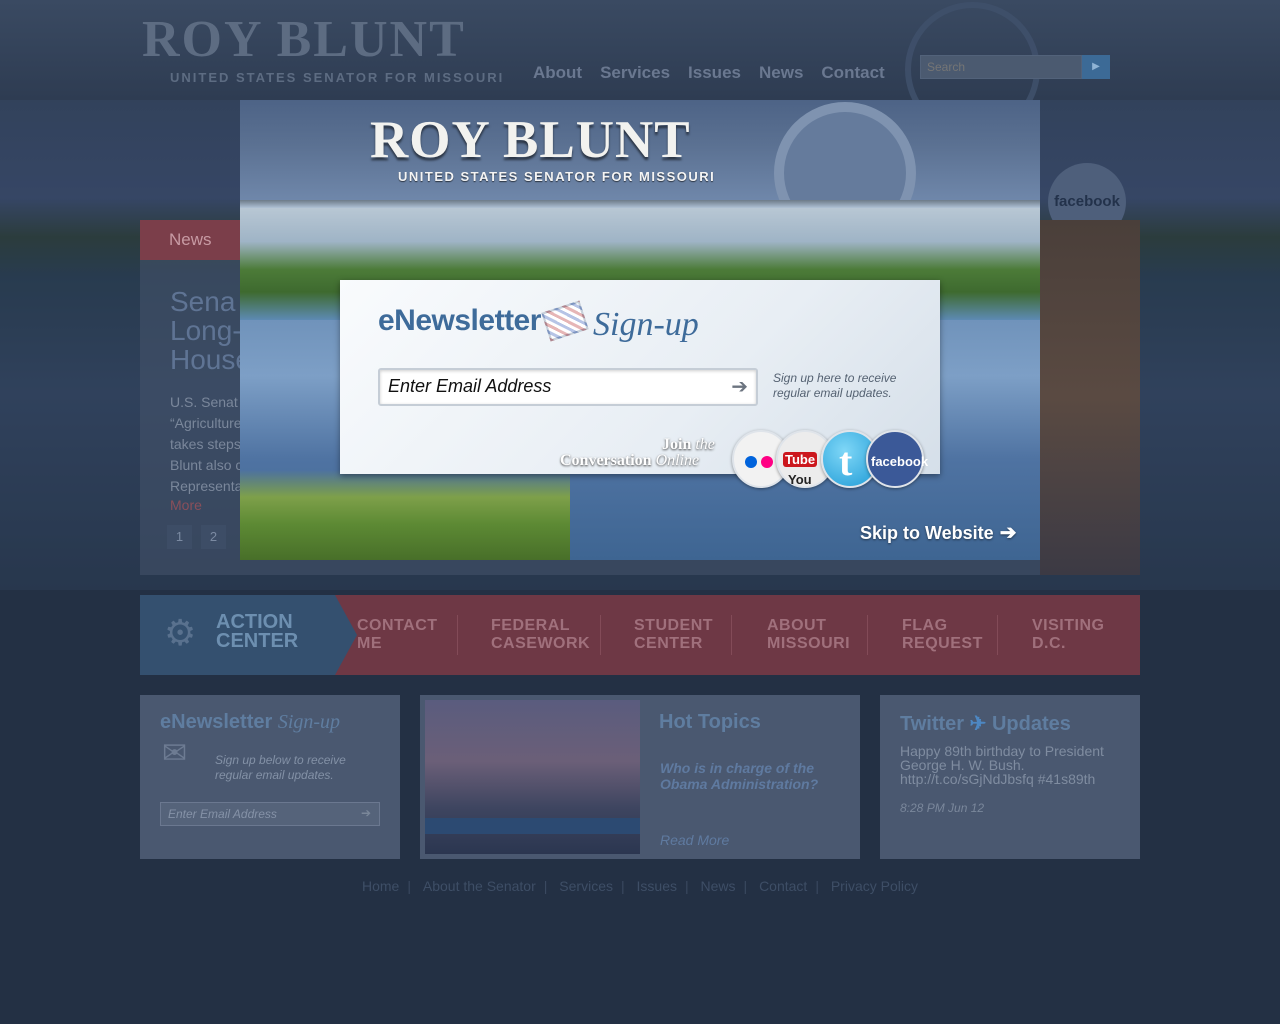  I want to click on facebook-icon: facebook, so click(897, 459).